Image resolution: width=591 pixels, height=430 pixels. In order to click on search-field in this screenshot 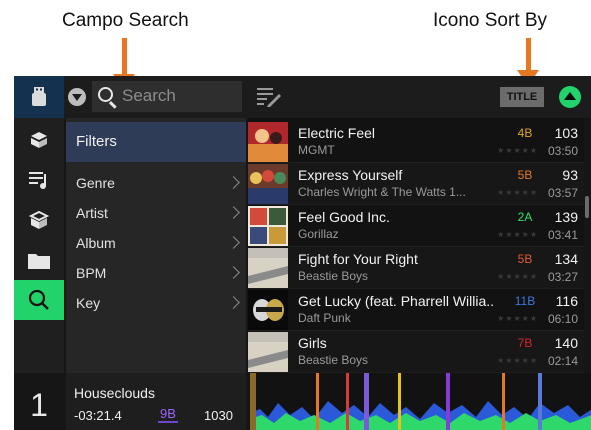, I will do `click(167, 96)`.